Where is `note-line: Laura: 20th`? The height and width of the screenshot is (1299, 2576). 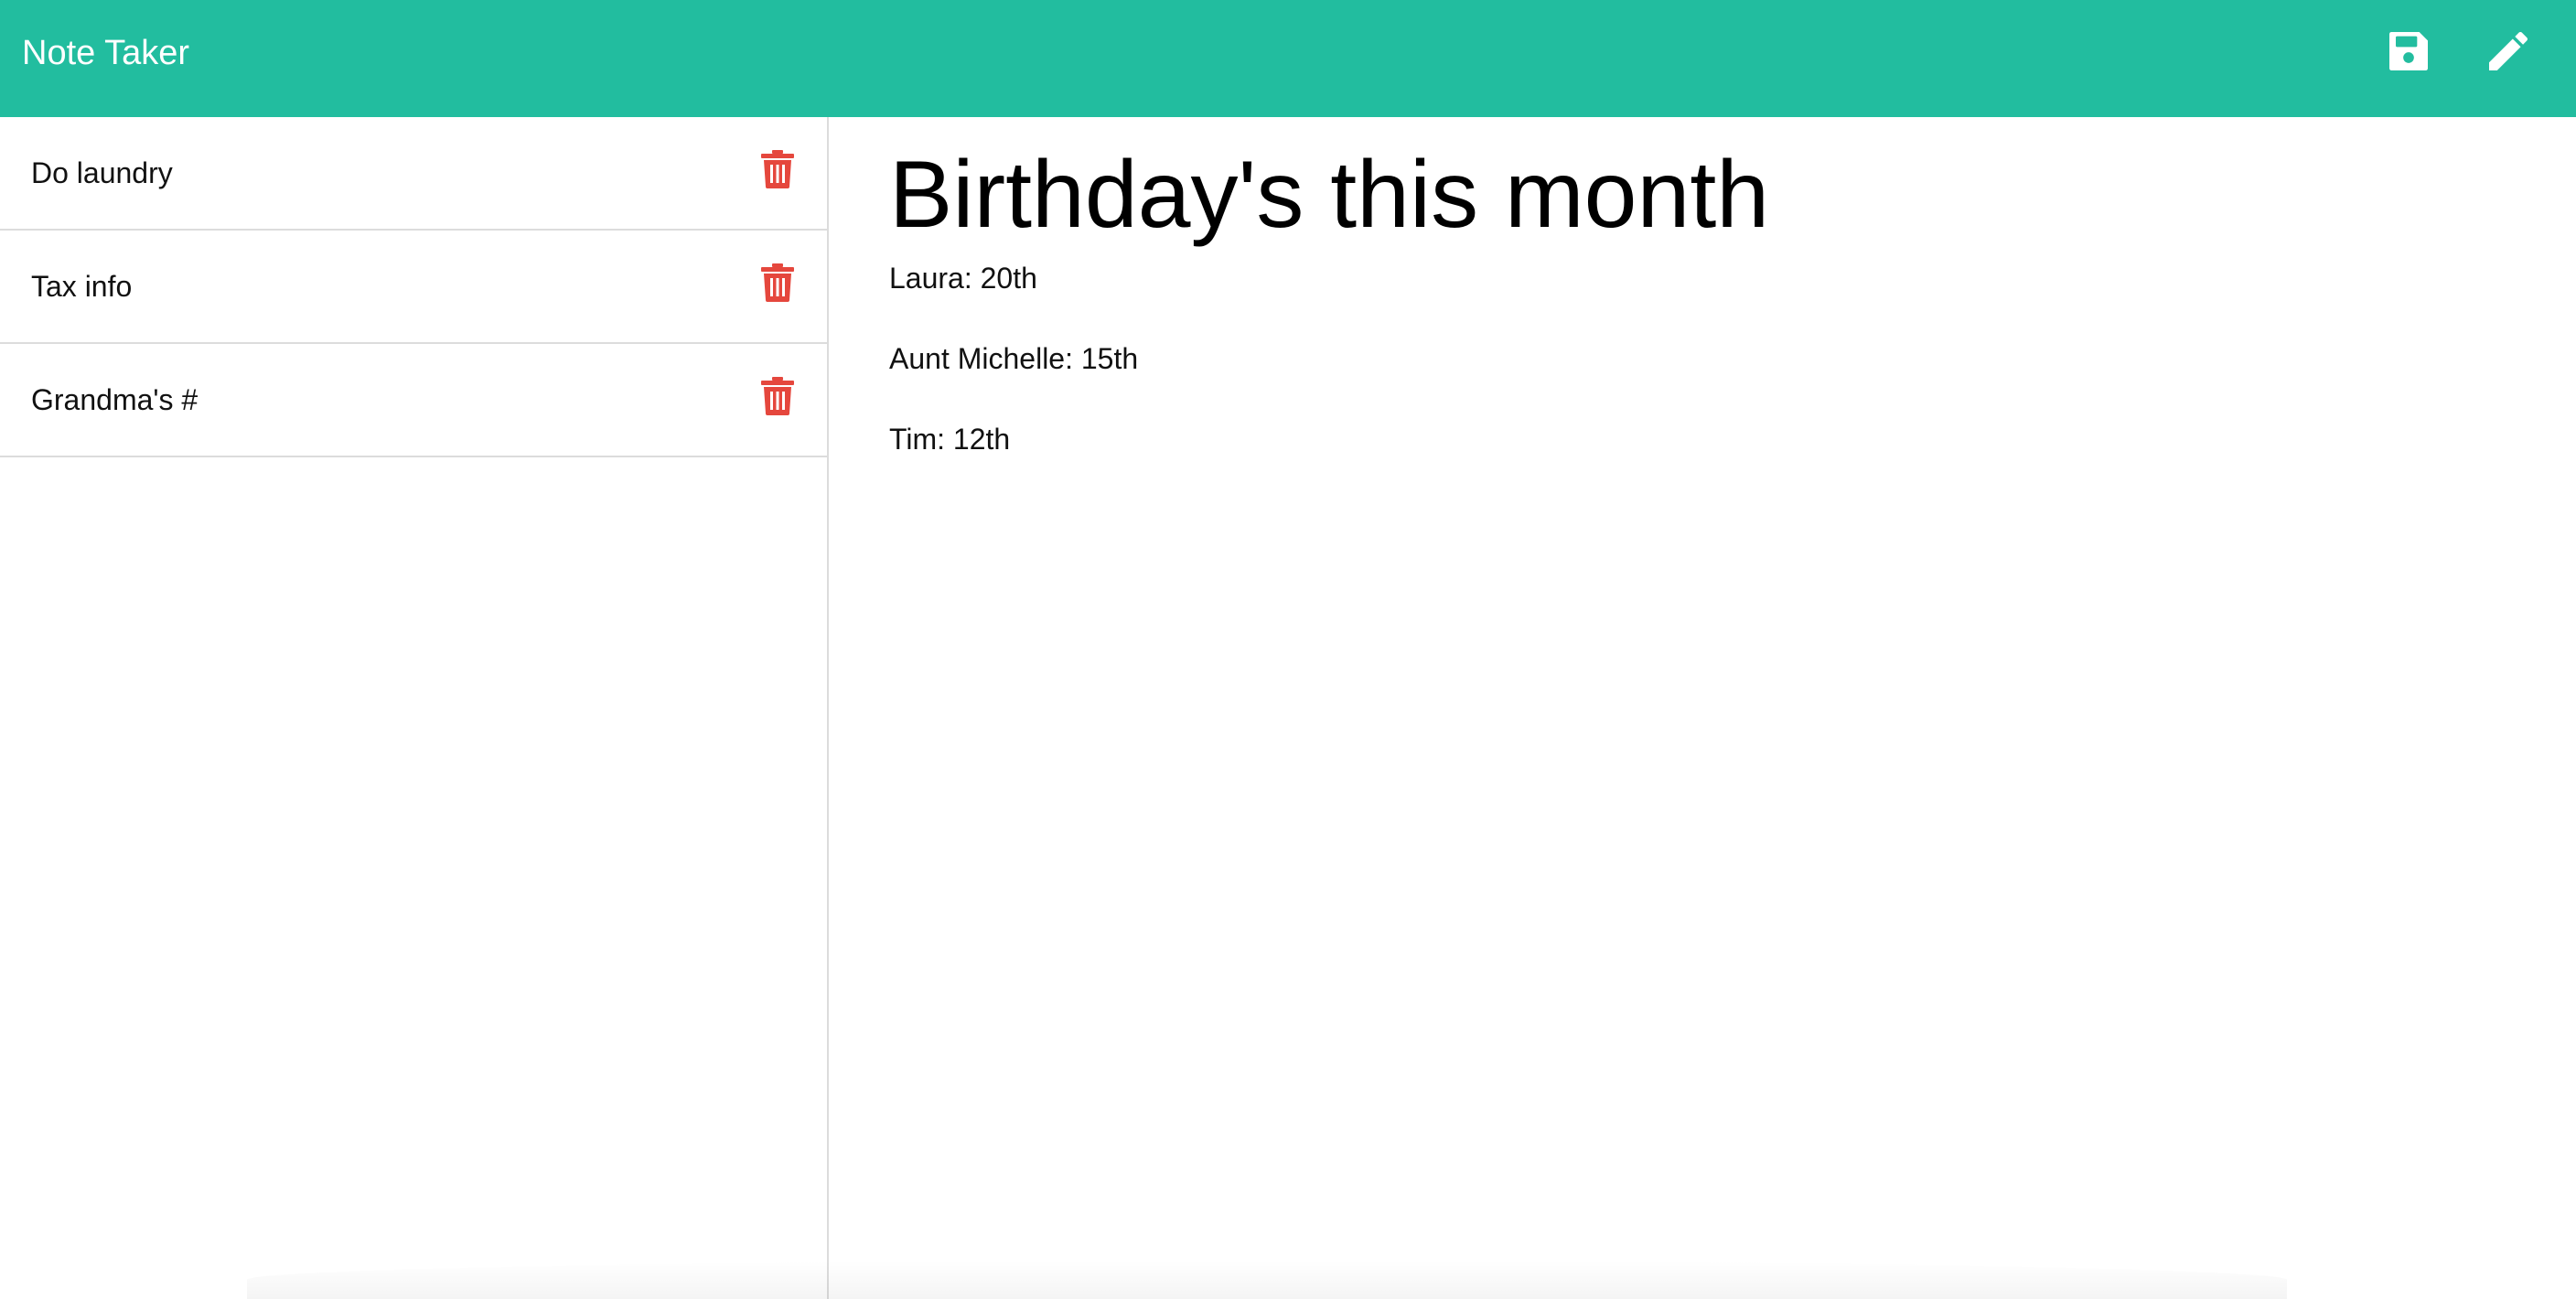 note-line: Laura: 20th is located at coordinates (963, 278).